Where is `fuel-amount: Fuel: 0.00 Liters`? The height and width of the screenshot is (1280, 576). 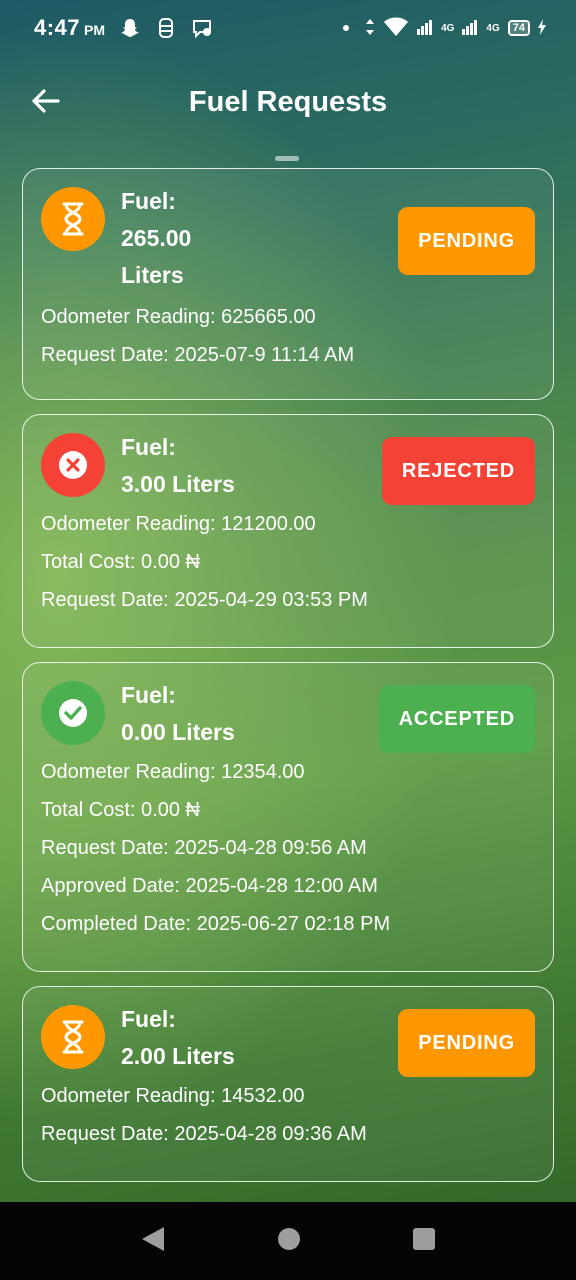 fuel-amount: Fuel: 0.00 Liters is located at coordinates (178, 714).